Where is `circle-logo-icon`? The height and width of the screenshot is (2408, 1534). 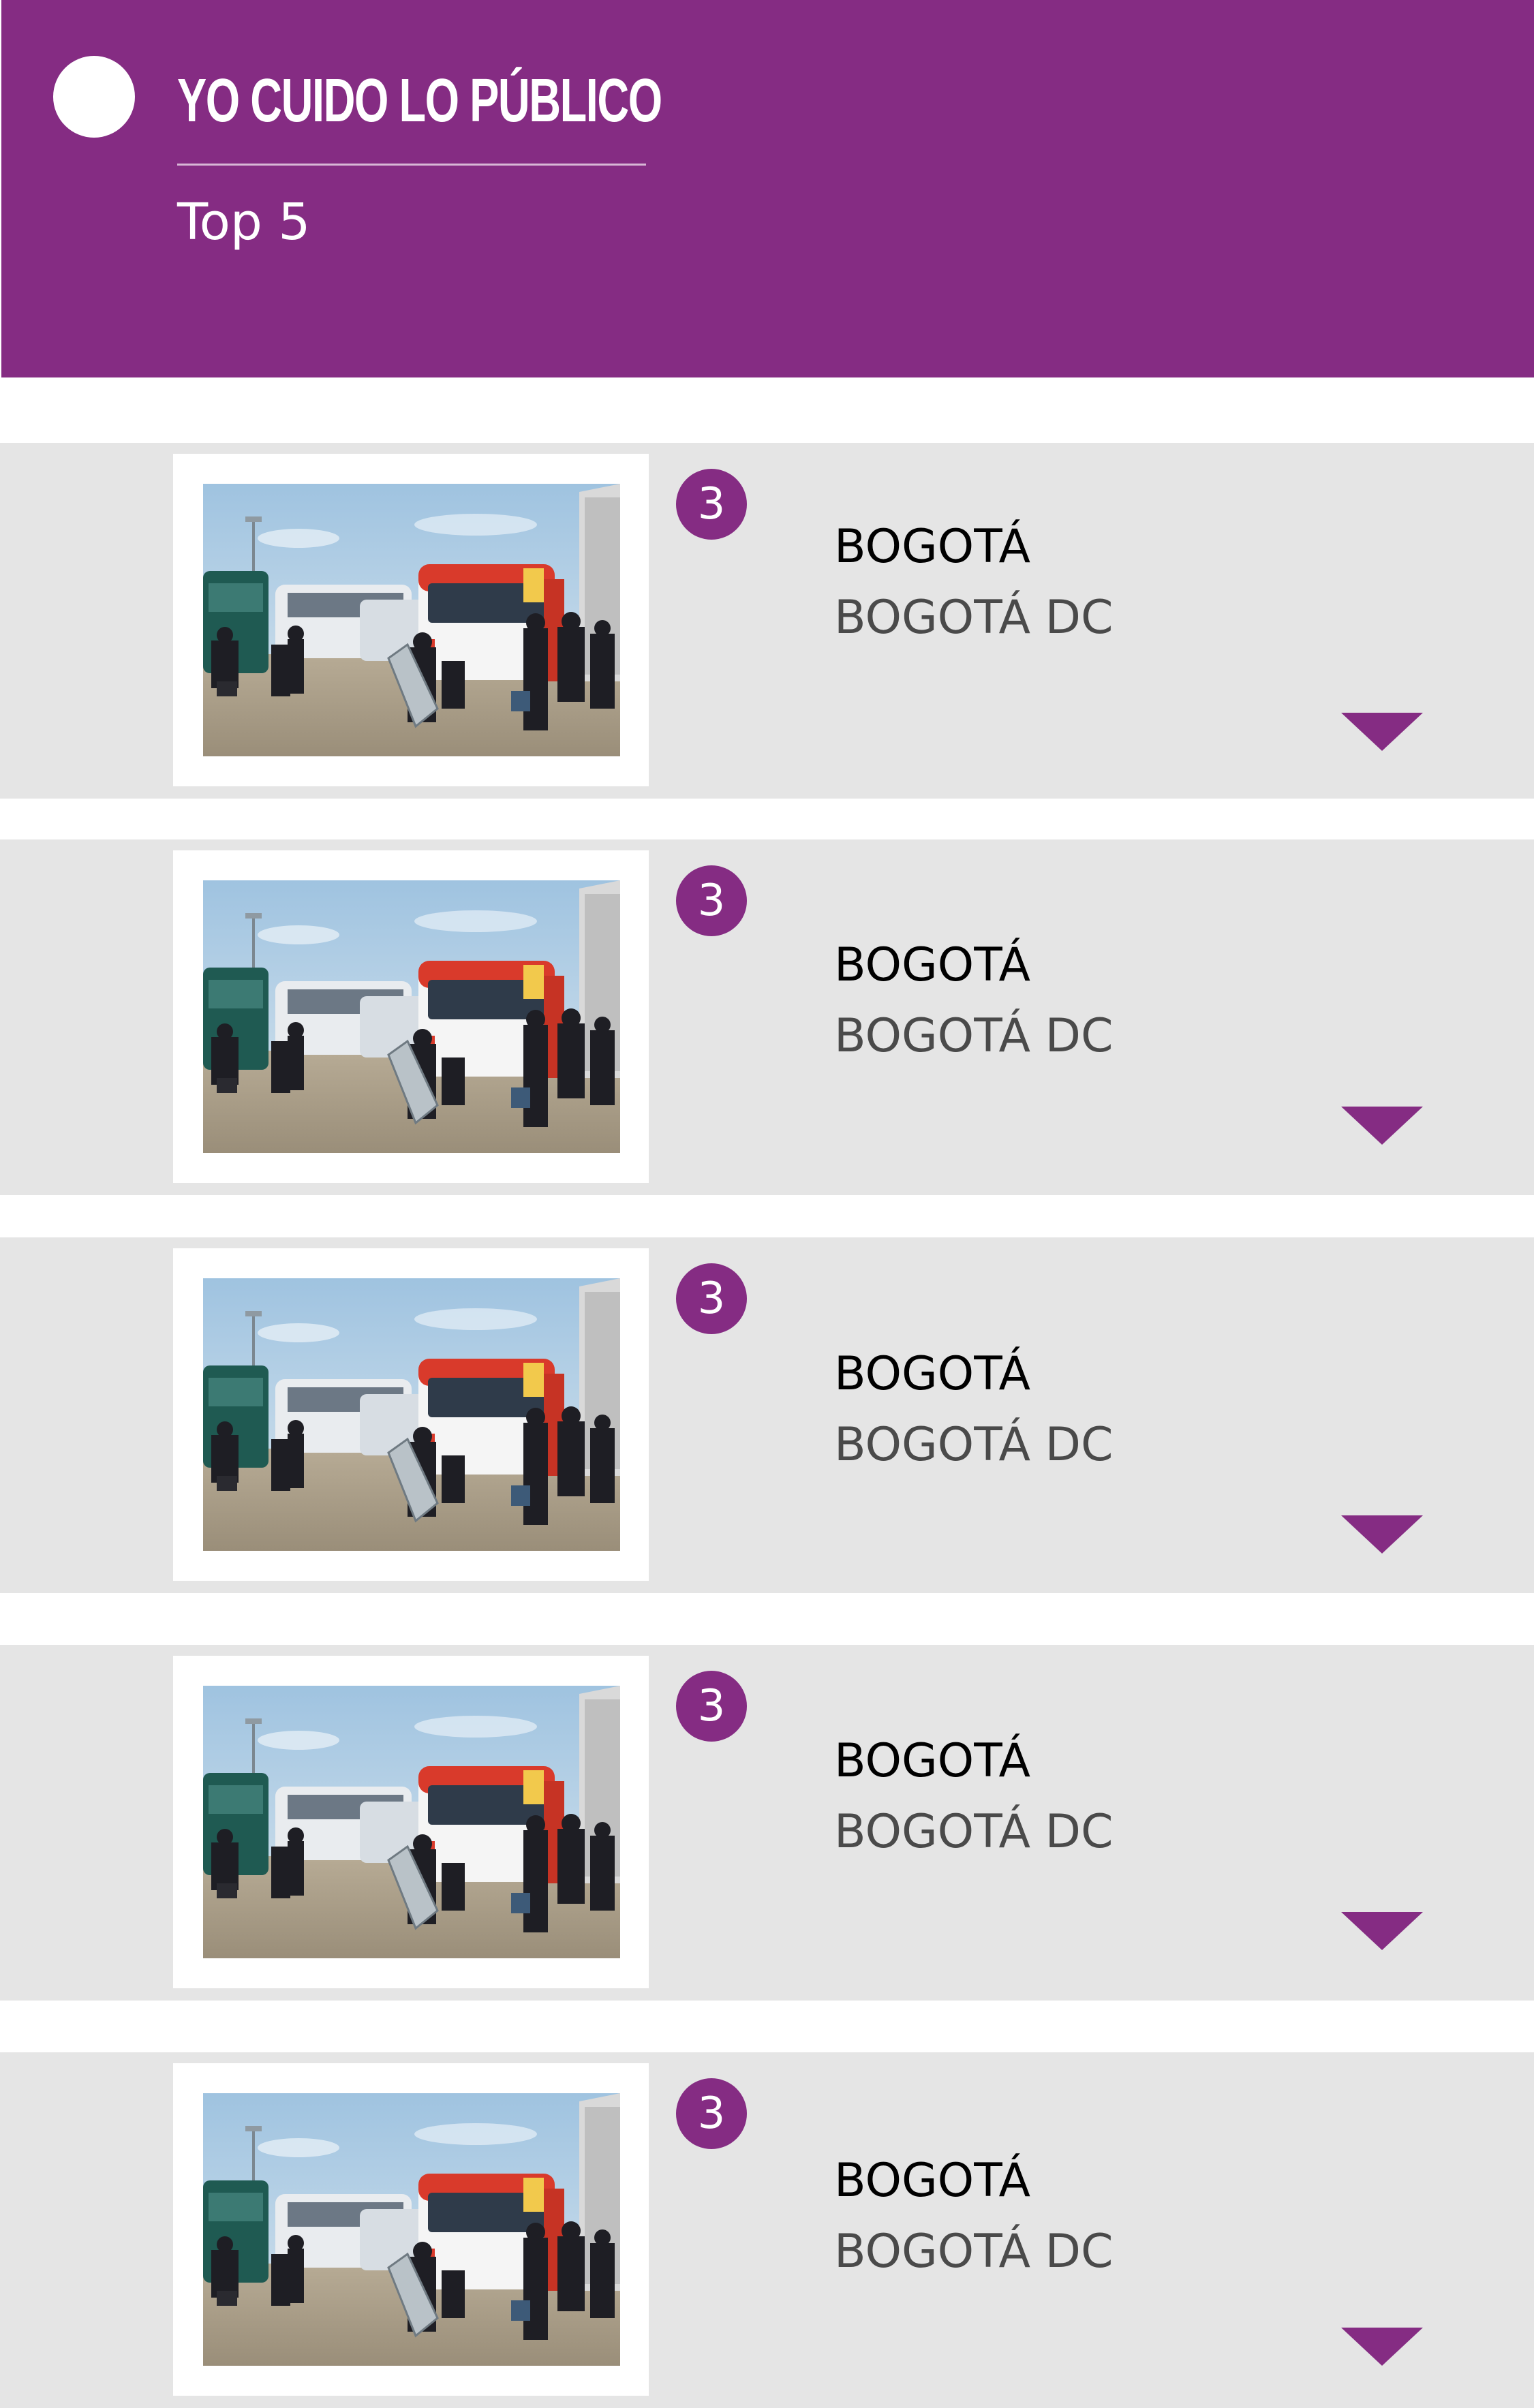
circle-logo-icon is located at coordinates (94, 97).